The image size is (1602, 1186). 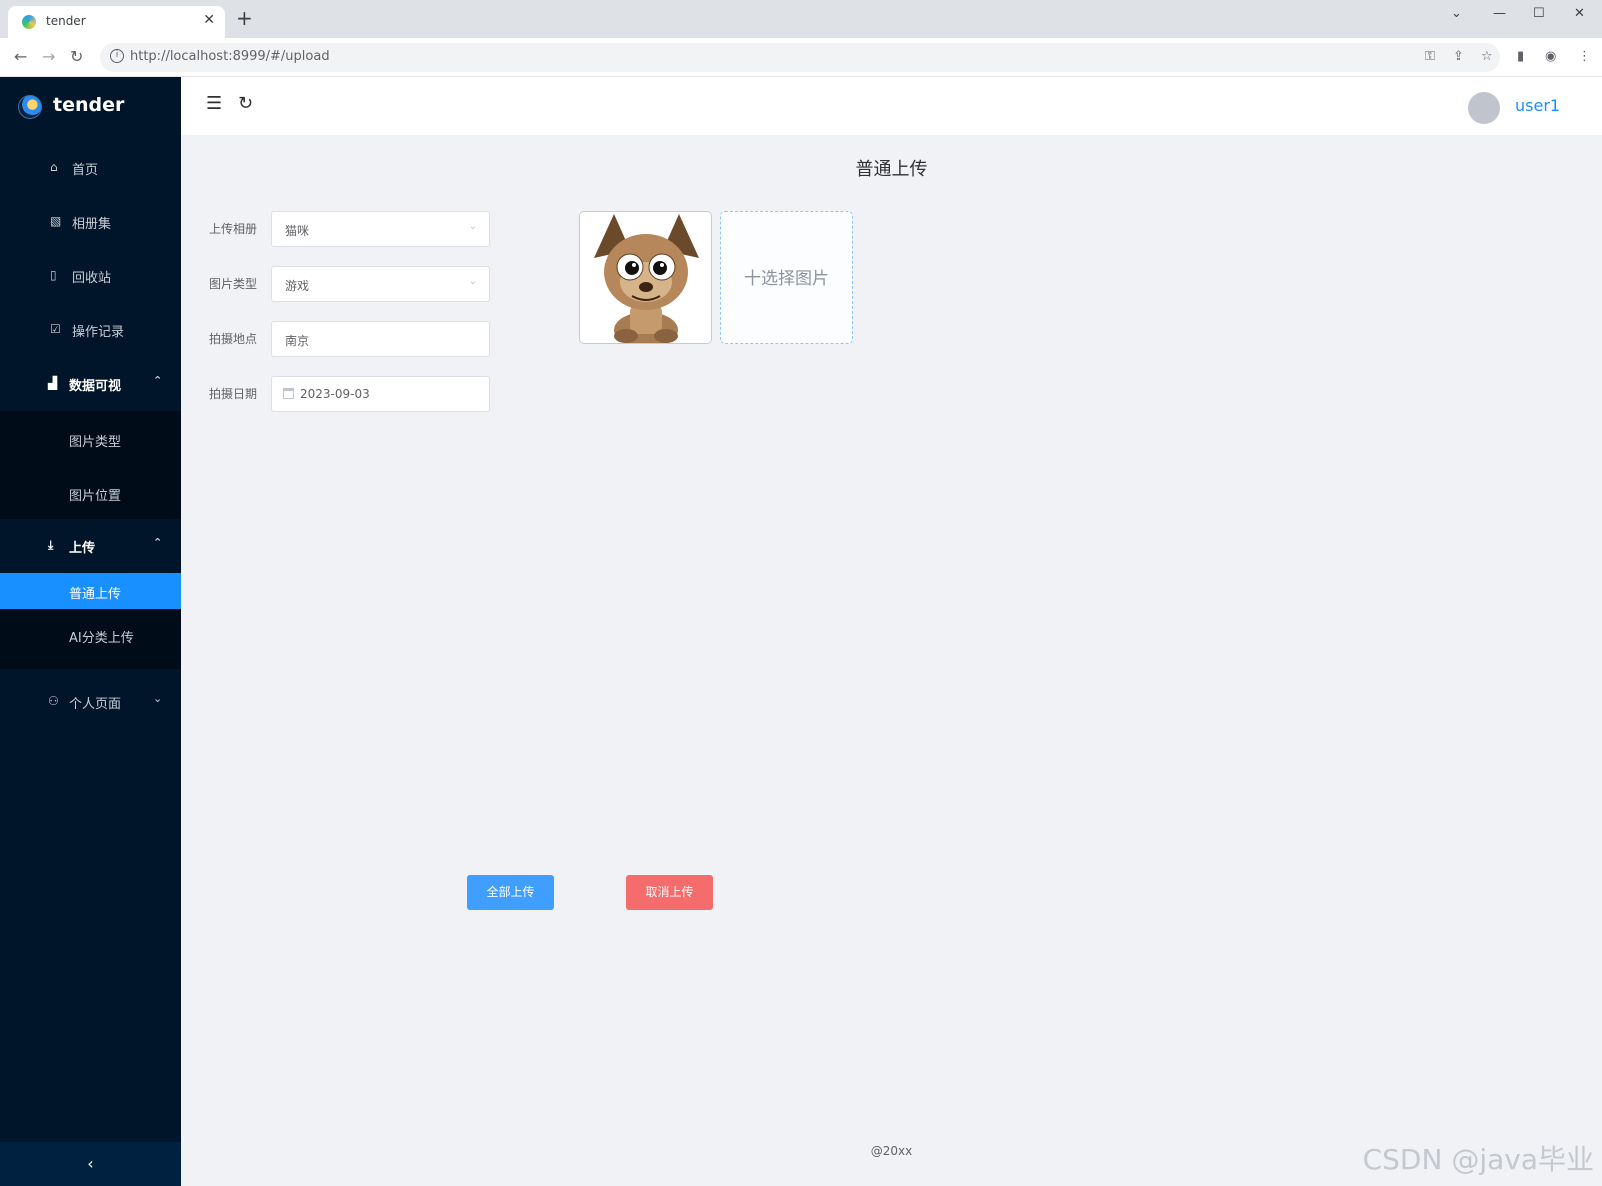 What do you see at coordinates (90, 1164) in the screenshot?
I see `sidebar-collapse-button: ‹` at bounding box center [90, 1164].